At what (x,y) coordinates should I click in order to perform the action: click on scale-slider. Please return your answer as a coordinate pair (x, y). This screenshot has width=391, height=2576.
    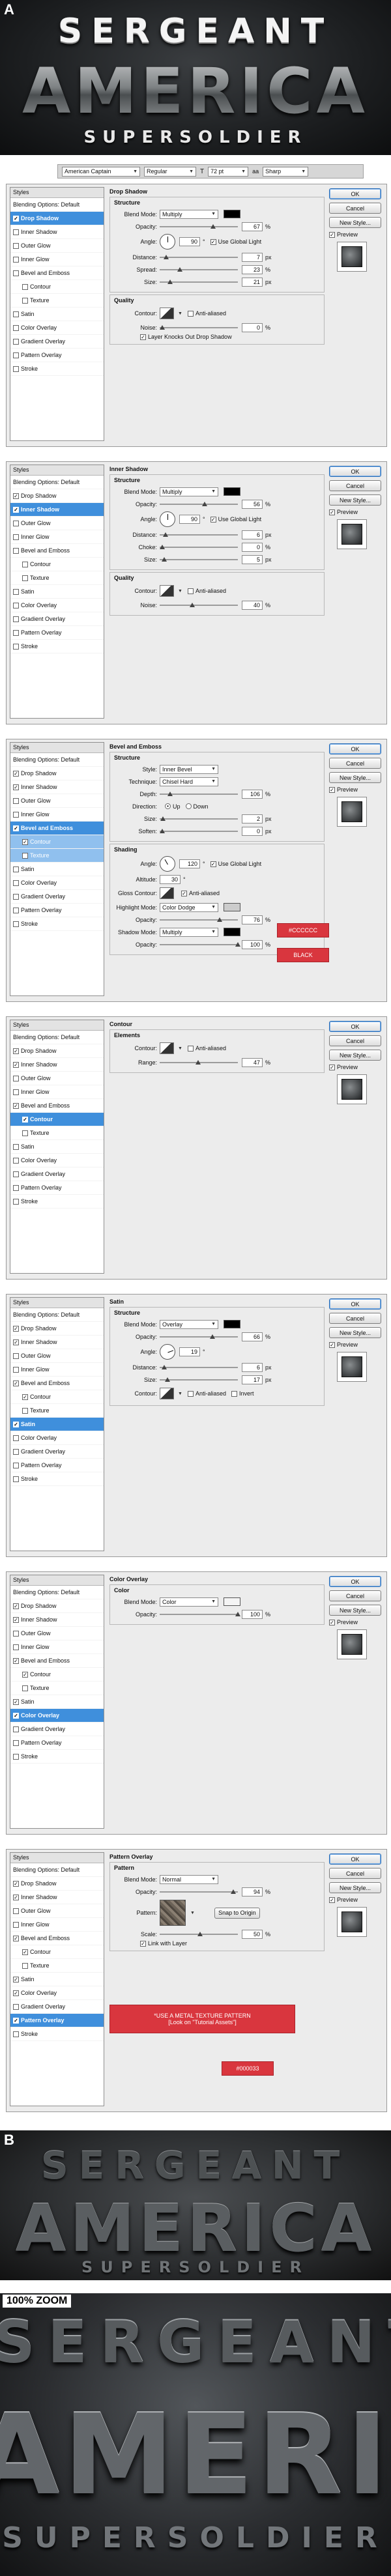
    Looking at the image, I should click on (199, 1933).